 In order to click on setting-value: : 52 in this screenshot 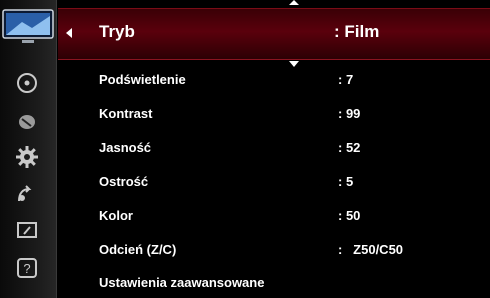, I will do `click(349, 147)`.